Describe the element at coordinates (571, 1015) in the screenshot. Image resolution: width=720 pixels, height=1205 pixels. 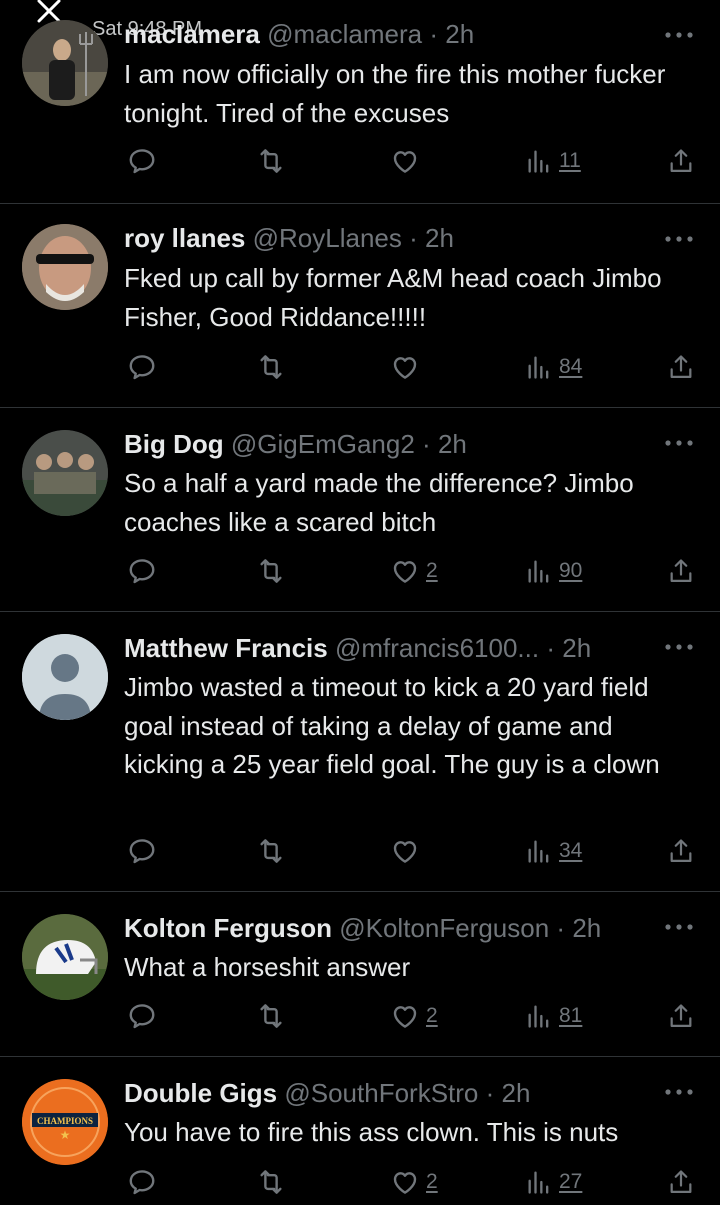
I see `view-count: 81` at that location.